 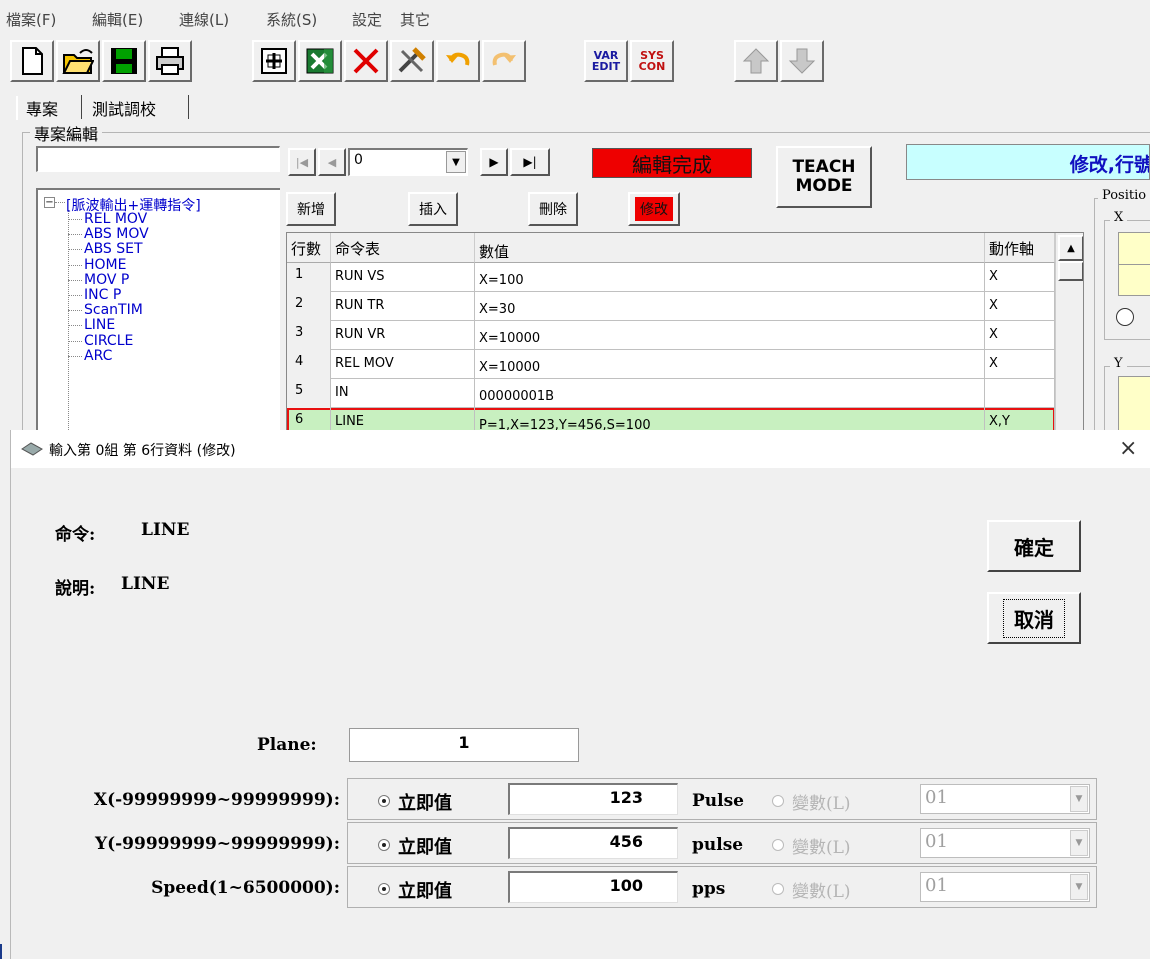 What do you see at coordinates (458, 61) in the screenshot?
I see `undo-button` at bounding box center [458, 61].